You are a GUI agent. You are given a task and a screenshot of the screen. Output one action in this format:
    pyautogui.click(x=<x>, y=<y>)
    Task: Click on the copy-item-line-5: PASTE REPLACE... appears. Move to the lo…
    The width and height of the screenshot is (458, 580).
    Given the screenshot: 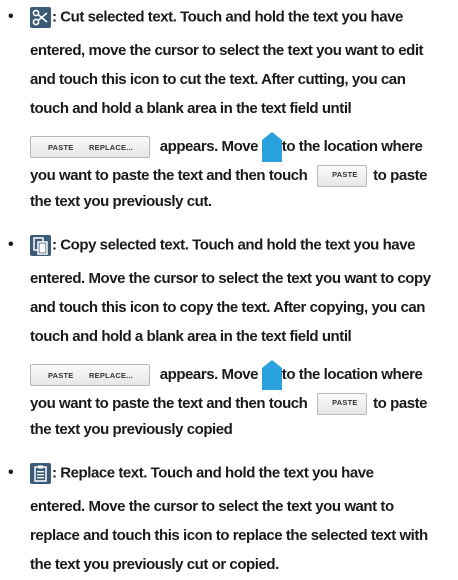 What is the action you would take?
    pyautogui.click(x=226, y=375)
    